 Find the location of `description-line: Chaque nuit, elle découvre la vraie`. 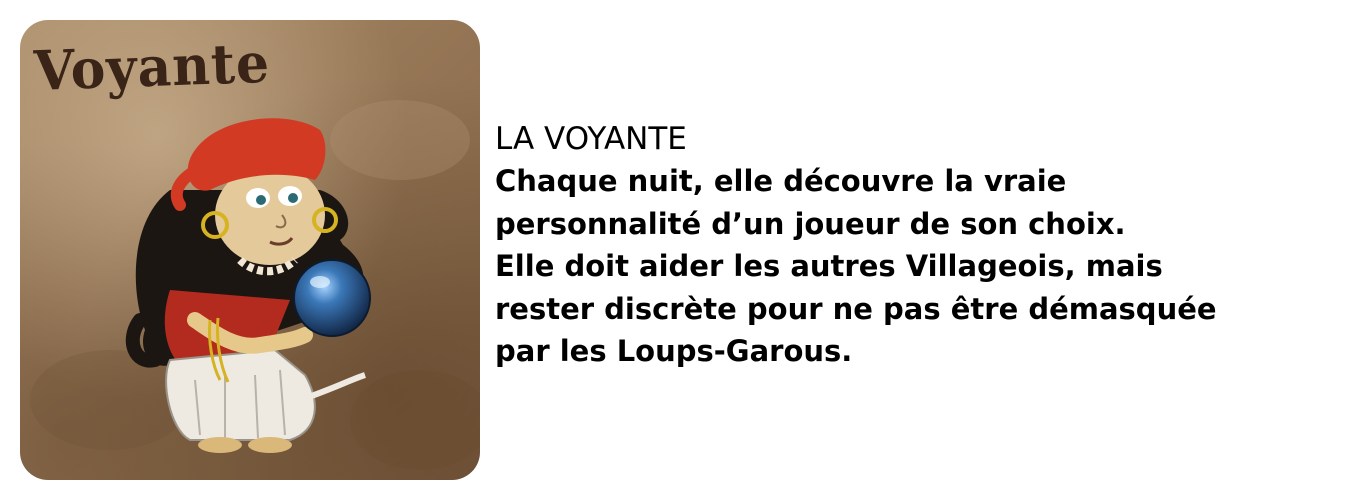

description-line: Chaque nuit, elle découvre la vraie is located at coordinates (781, 181).